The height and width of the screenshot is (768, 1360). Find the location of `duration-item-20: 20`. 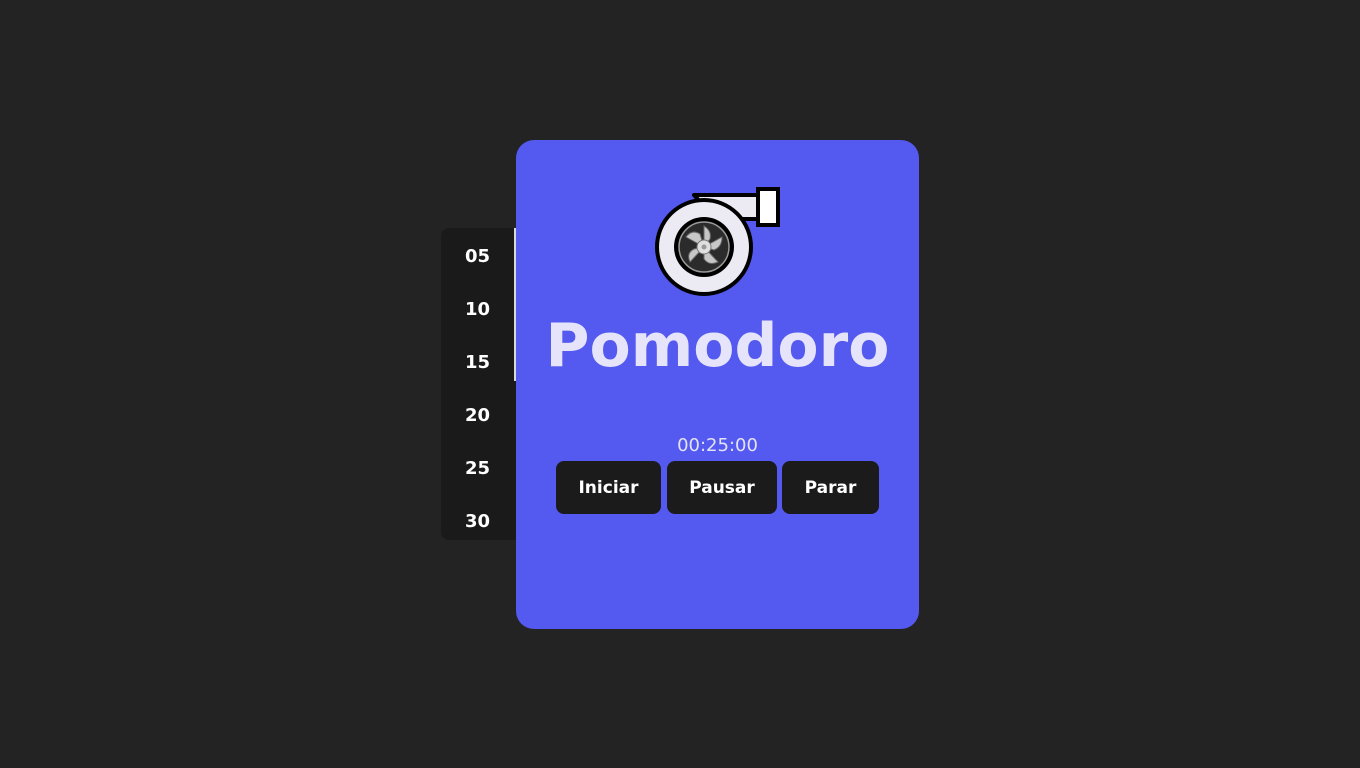

duration-item-20: 20 is located at coordinates (477, 415).